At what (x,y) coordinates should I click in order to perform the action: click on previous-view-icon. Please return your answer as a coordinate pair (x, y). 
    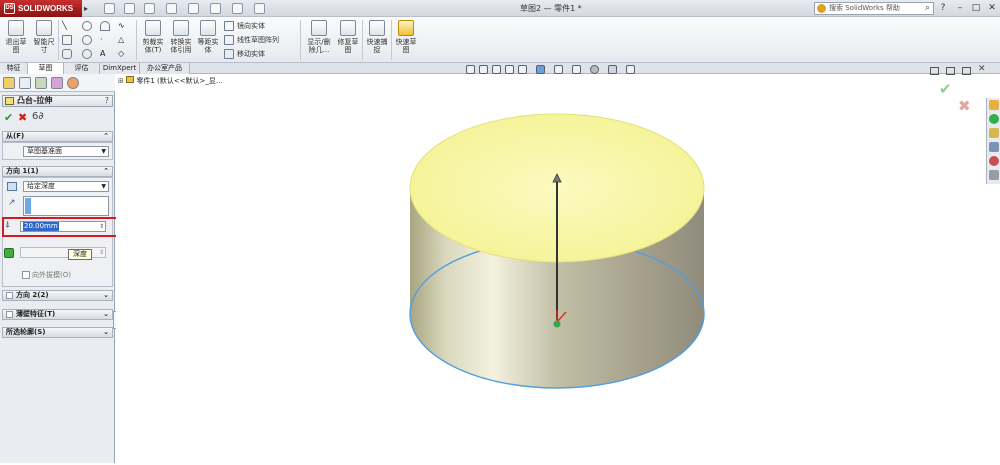
    Looking at the image, I should click on (496, 69).